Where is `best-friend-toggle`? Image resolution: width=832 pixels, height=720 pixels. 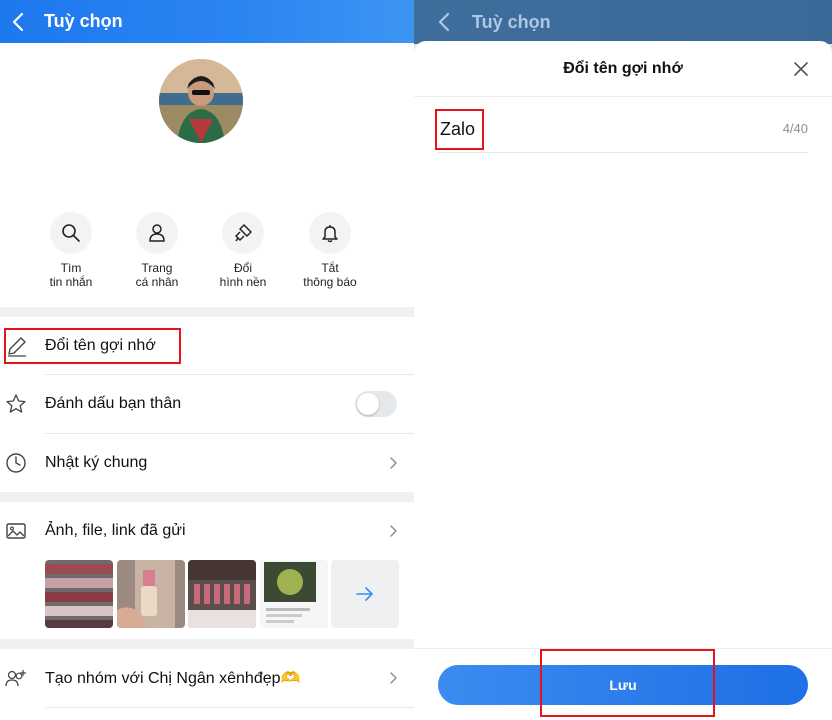 best-friend-toggle is located at coordinates (376, 404).